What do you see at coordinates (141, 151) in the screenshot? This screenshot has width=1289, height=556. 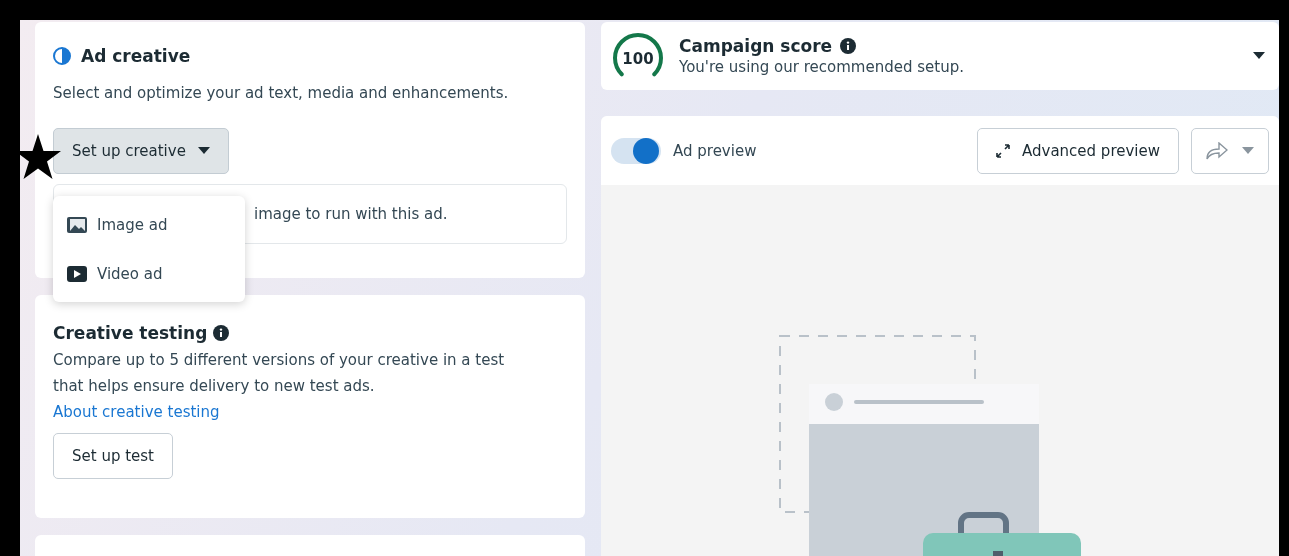 I see `set-up-creative-button: Set up creative` at bounding box center [141, 151].